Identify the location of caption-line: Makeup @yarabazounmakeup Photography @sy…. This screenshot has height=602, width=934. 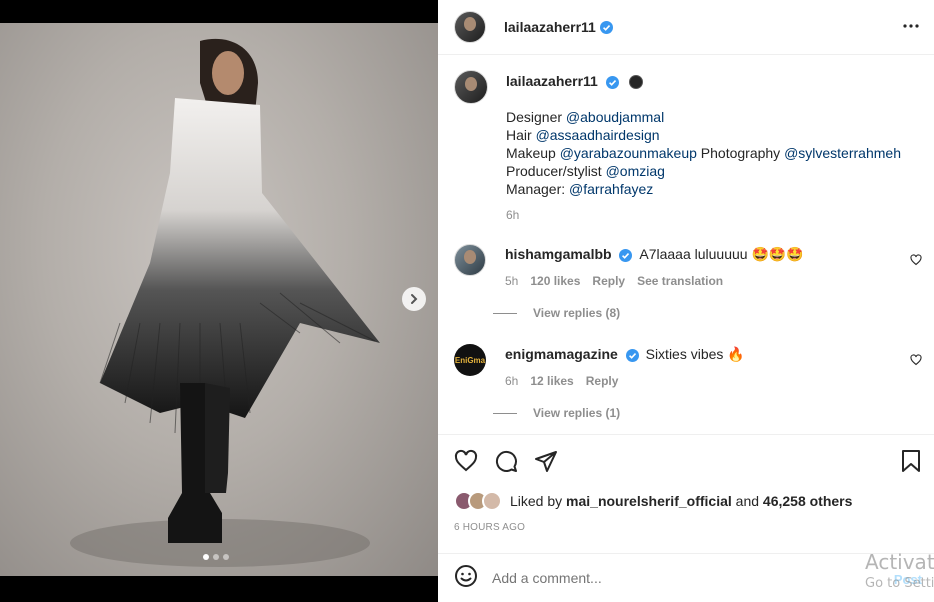
(716, 153).